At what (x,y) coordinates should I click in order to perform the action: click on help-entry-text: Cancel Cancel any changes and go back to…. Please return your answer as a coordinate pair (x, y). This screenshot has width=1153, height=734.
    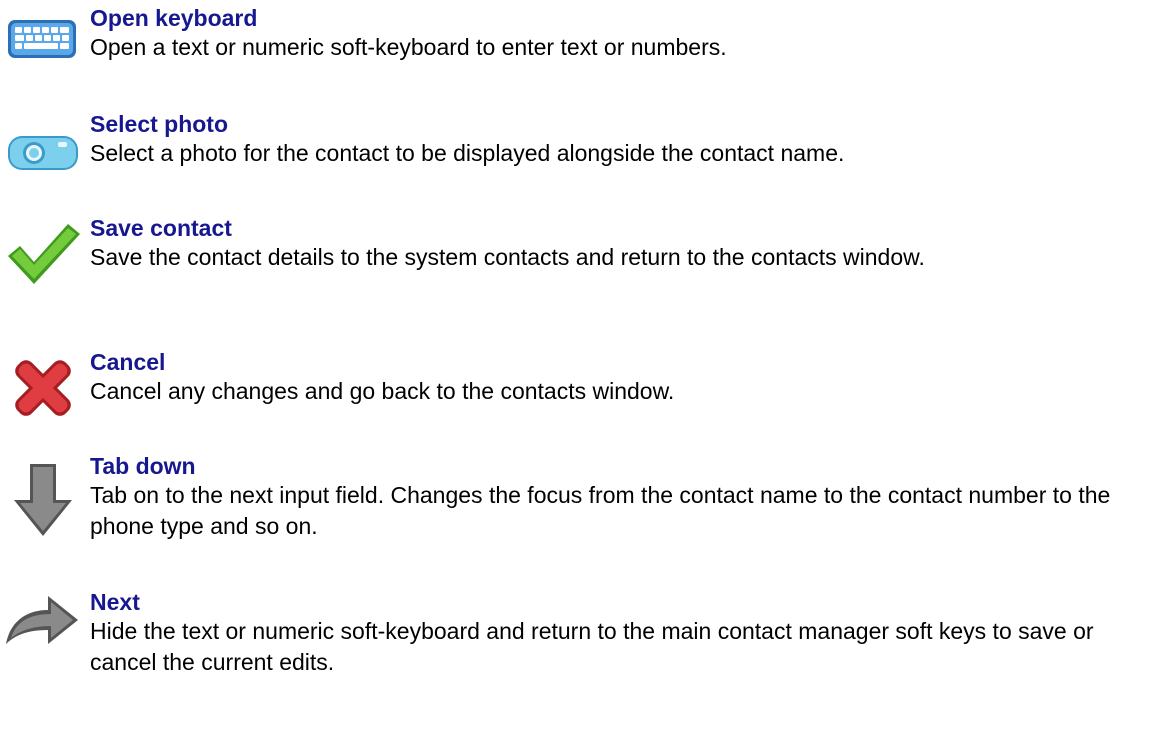
    Looking at the image, I should click on (617, 377).